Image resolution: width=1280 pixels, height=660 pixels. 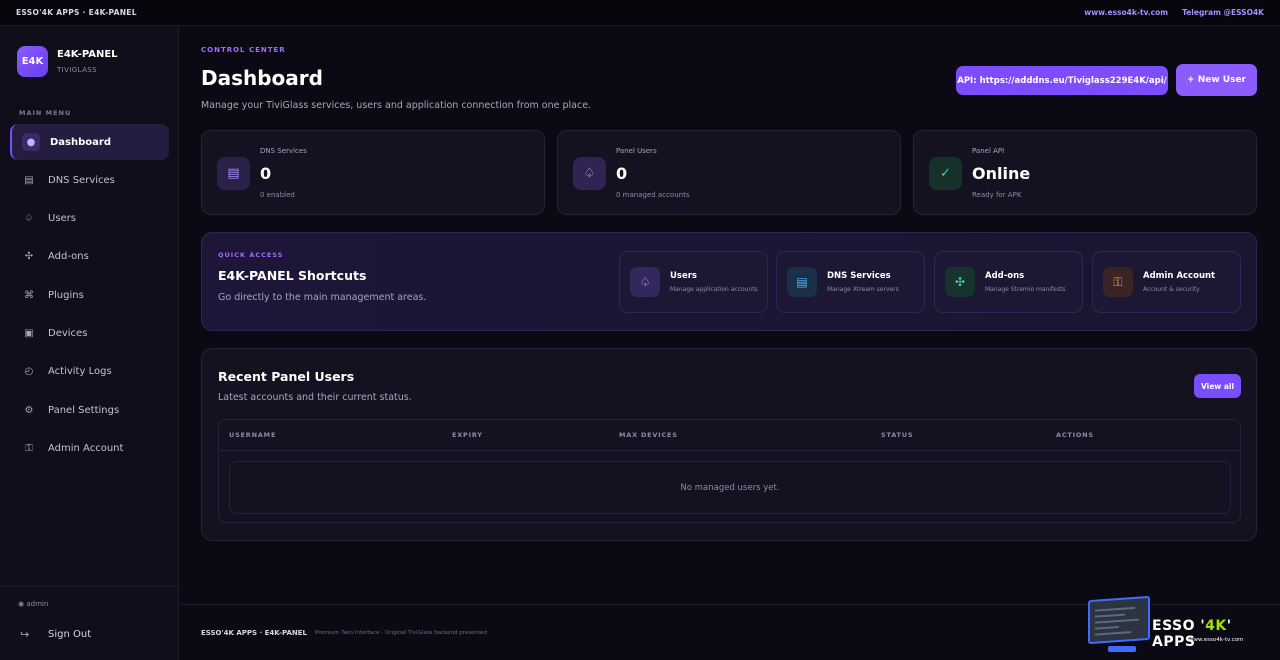 What do you see at coordinates (850, 282) in the screenshot?
I see `shortcut-dns-services: ▤ DNS Services Manage Xtream servers` at bounding box center [850, 282].